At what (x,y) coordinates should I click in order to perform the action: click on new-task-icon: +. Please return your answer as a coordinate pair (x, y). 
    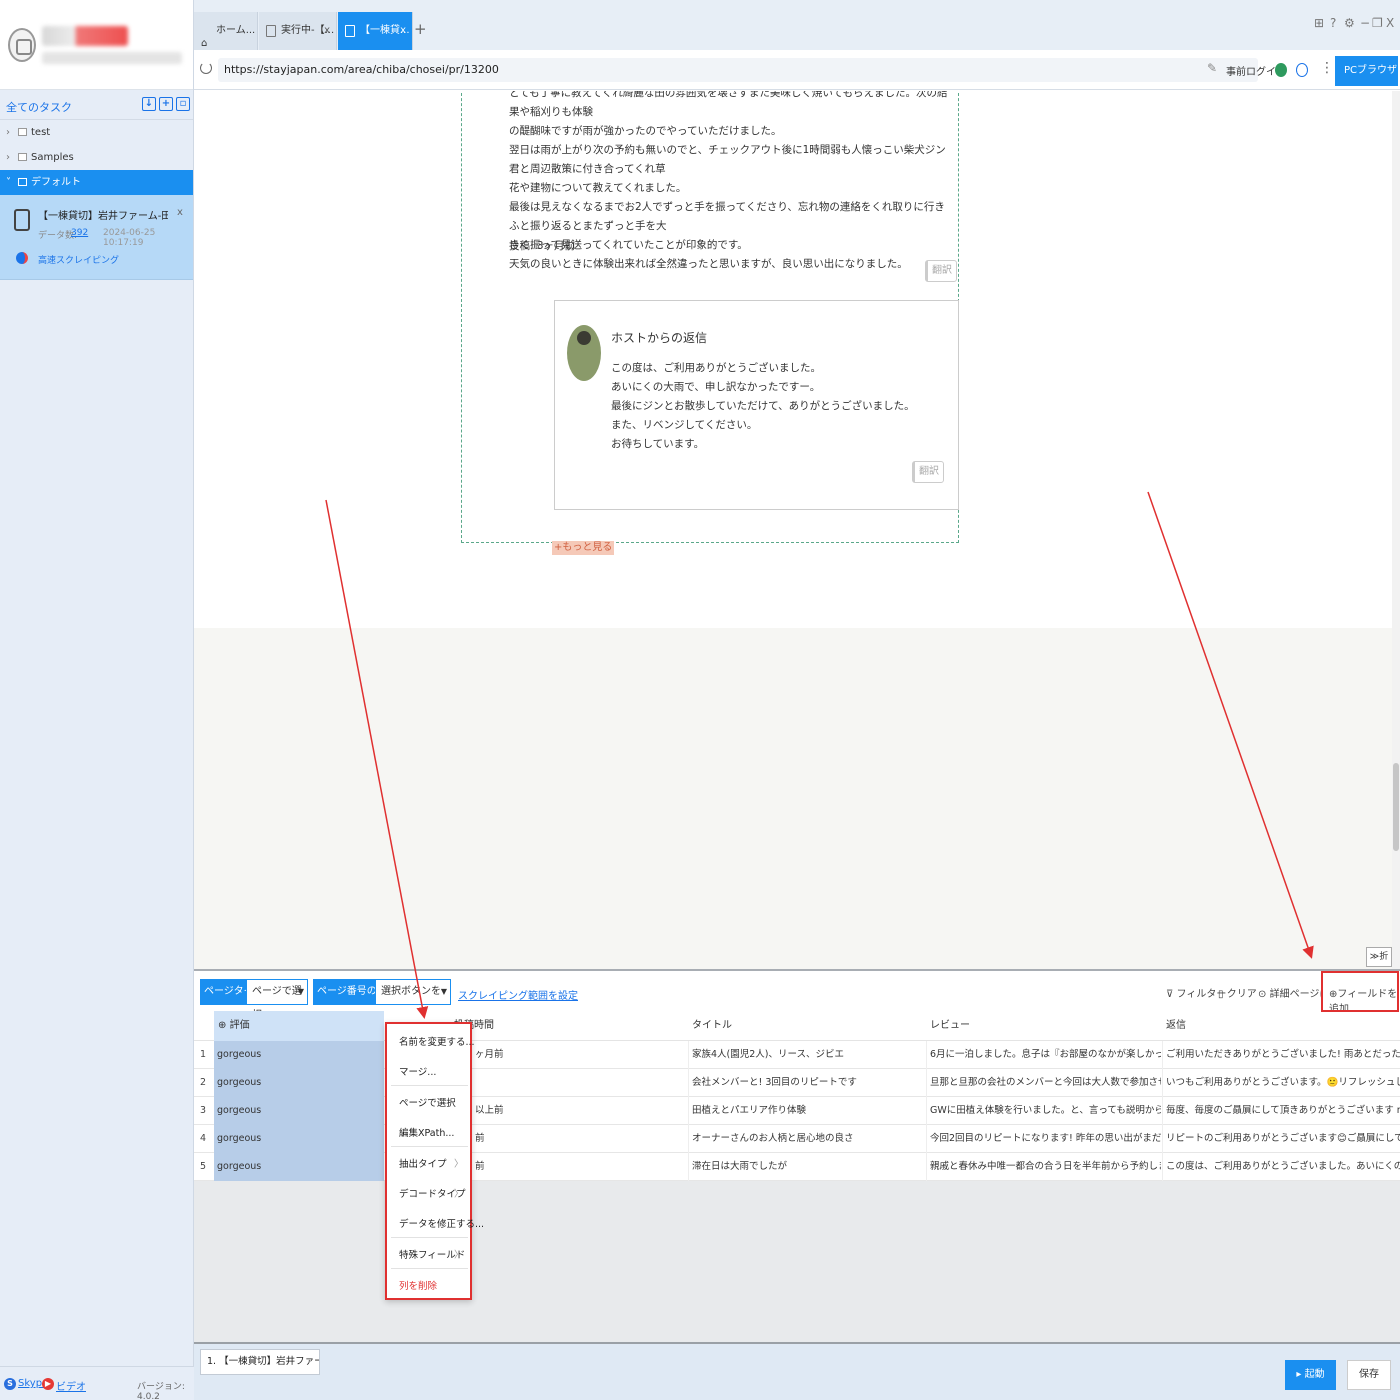
    Looking at the image, I should click on (166, 104).